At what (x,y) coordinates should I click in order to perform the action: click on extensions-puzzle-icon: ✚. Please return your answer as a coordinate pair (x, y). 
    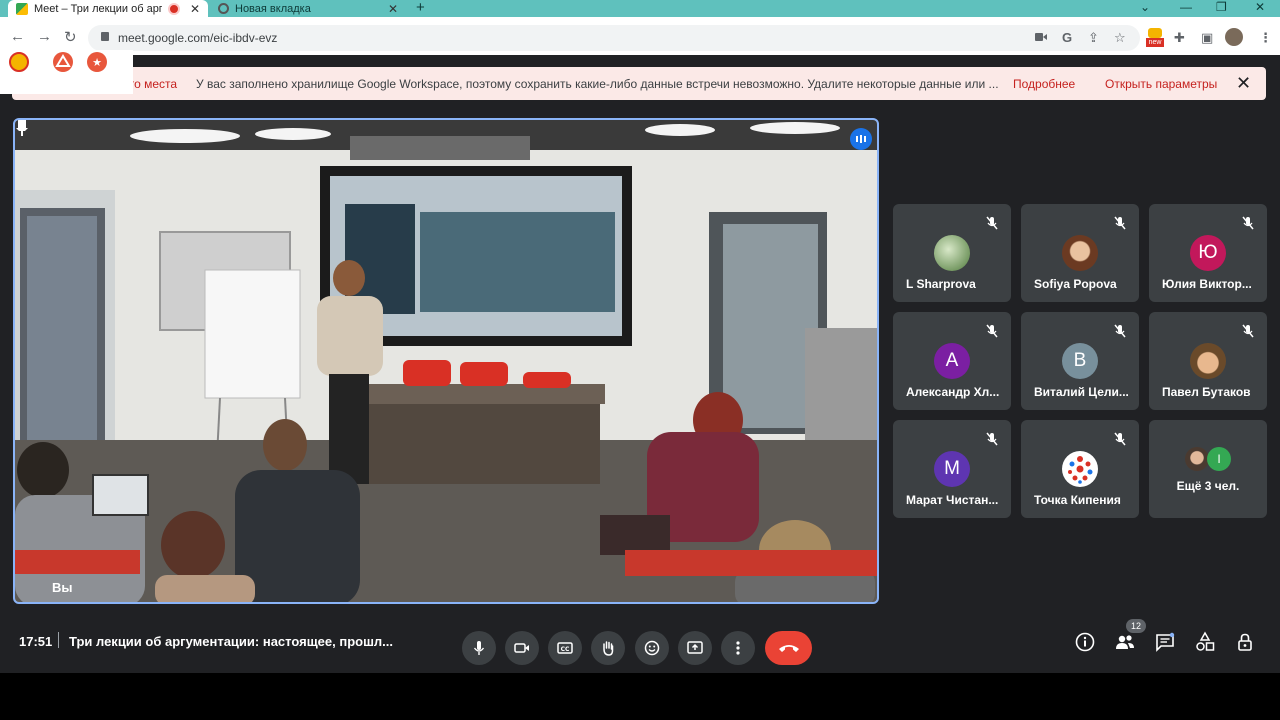
    Looking at the image, I should click on (1179, 38).